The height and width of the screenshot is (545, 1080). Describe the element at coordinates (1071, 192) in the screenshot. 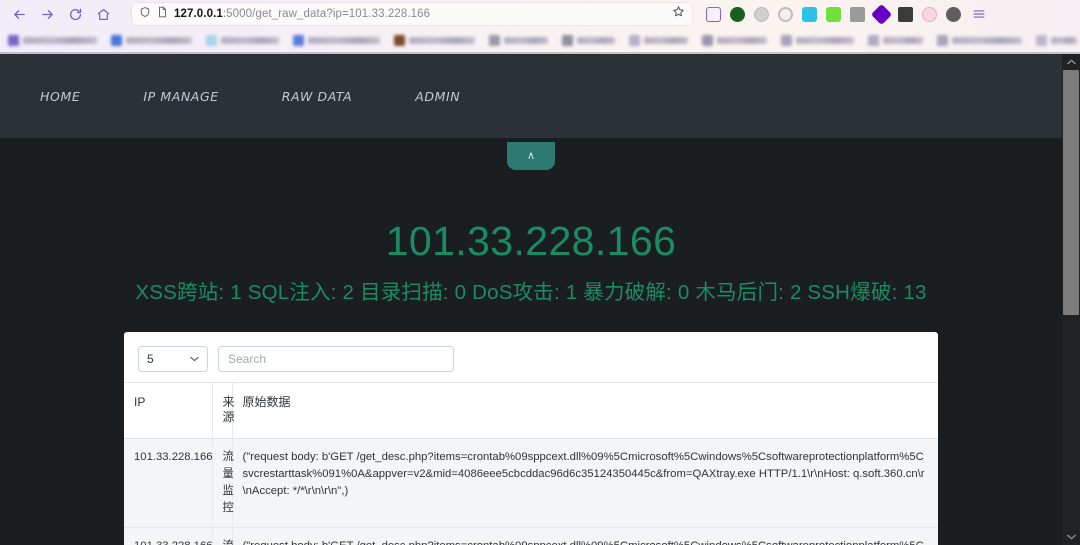

I see `scrollbar-thumb` at that location.